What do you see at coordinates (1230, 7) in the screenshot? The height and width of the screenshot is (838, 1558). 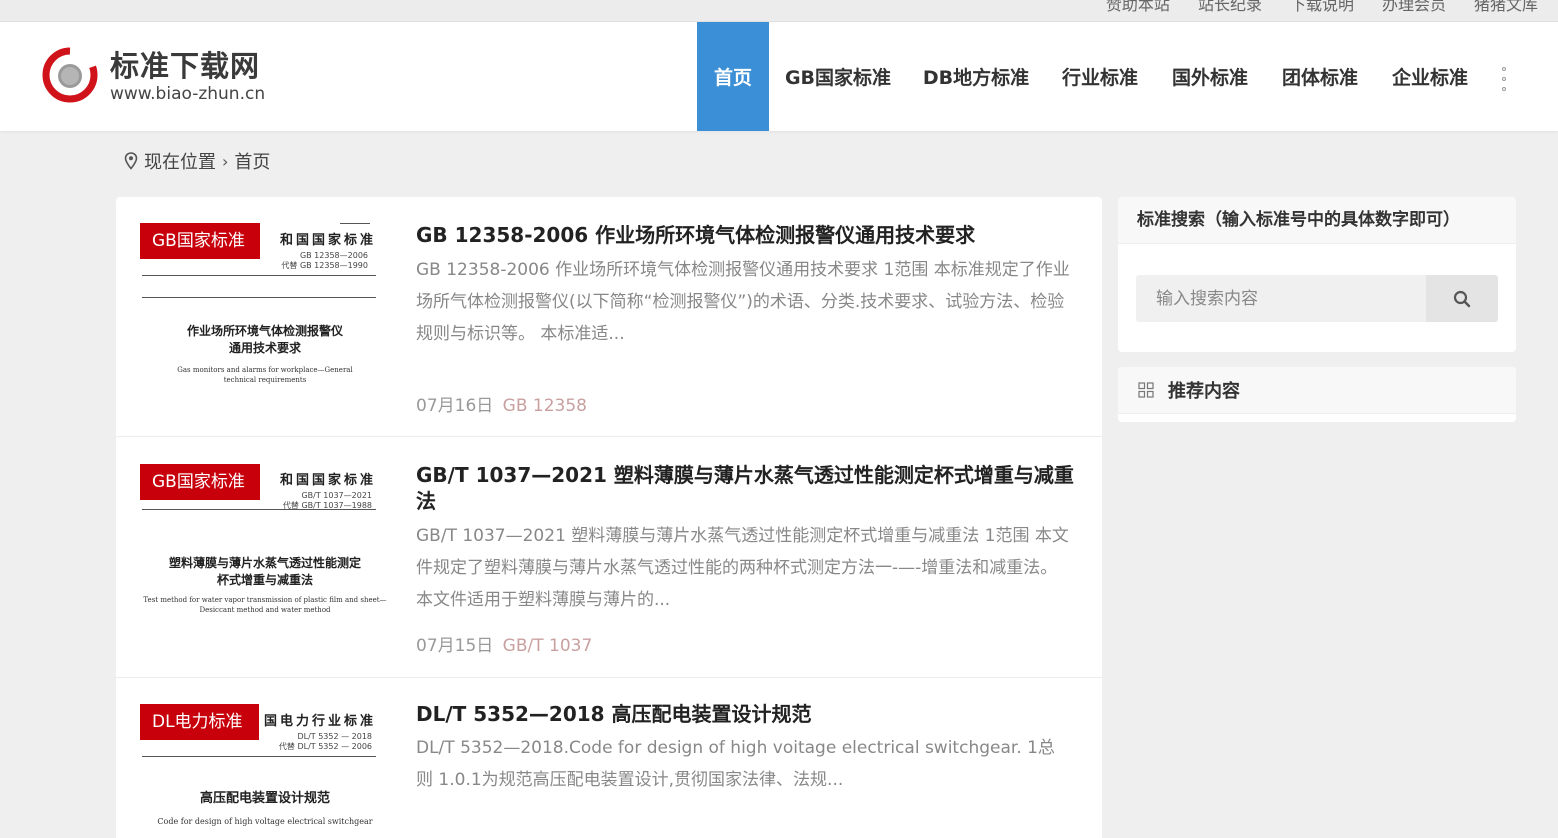 I see `top-link-log: 站长纪录` at bounding box center [1230, 7].